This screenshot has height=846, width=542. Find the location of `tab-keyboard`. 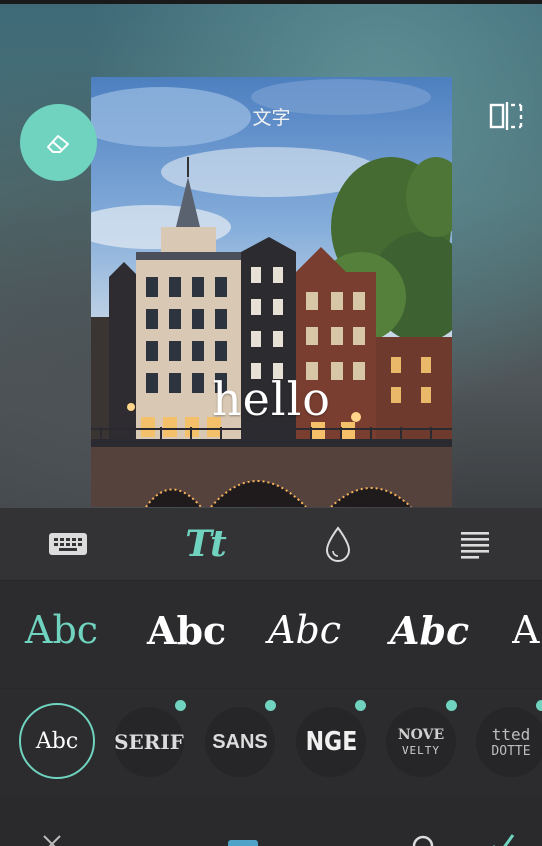

tab-keyboard is located at coordinates (68, 544).